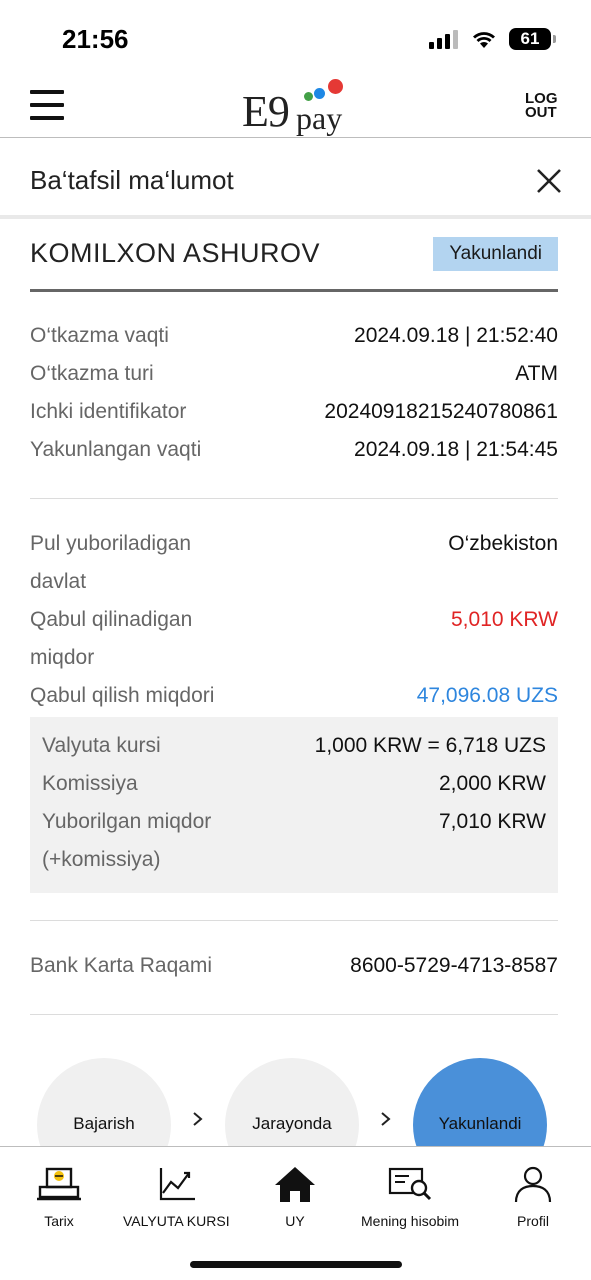 The image size is (591, 1280). I want to click on logo-dot-blue, so click(319, 93).